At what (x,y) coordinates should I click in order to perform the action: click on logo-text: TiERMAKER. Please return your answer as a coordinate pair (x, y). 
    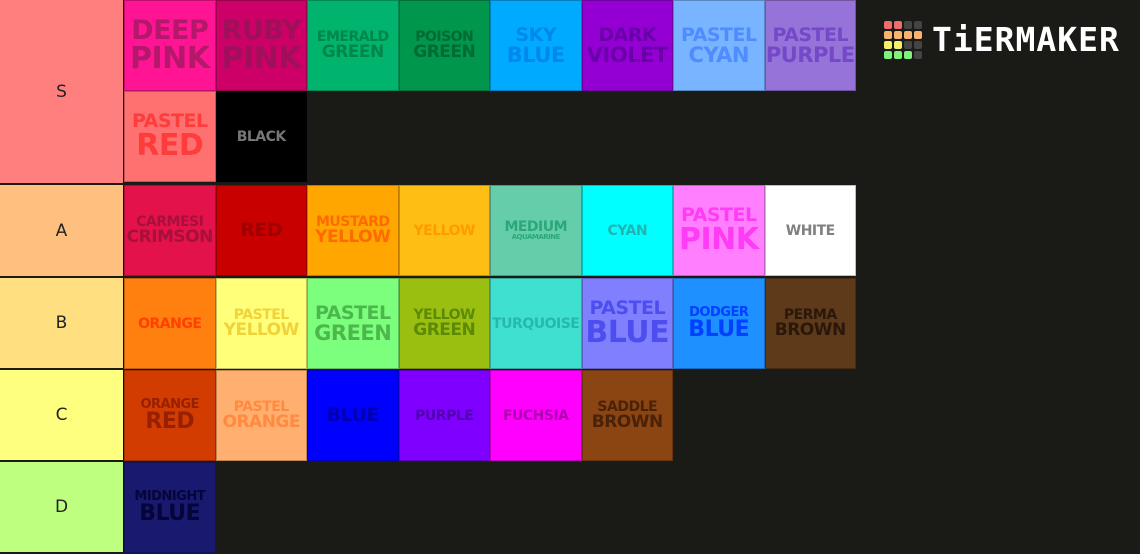
    Looking at the image, I should click on (1026, 39).